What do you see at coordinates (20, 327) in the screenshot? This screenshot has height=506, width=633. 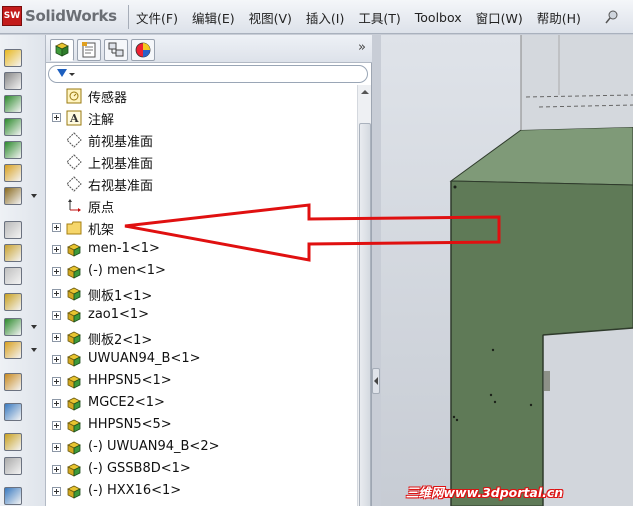 I see `explode-line-sketch-icon` at bounding box center [20, 327].